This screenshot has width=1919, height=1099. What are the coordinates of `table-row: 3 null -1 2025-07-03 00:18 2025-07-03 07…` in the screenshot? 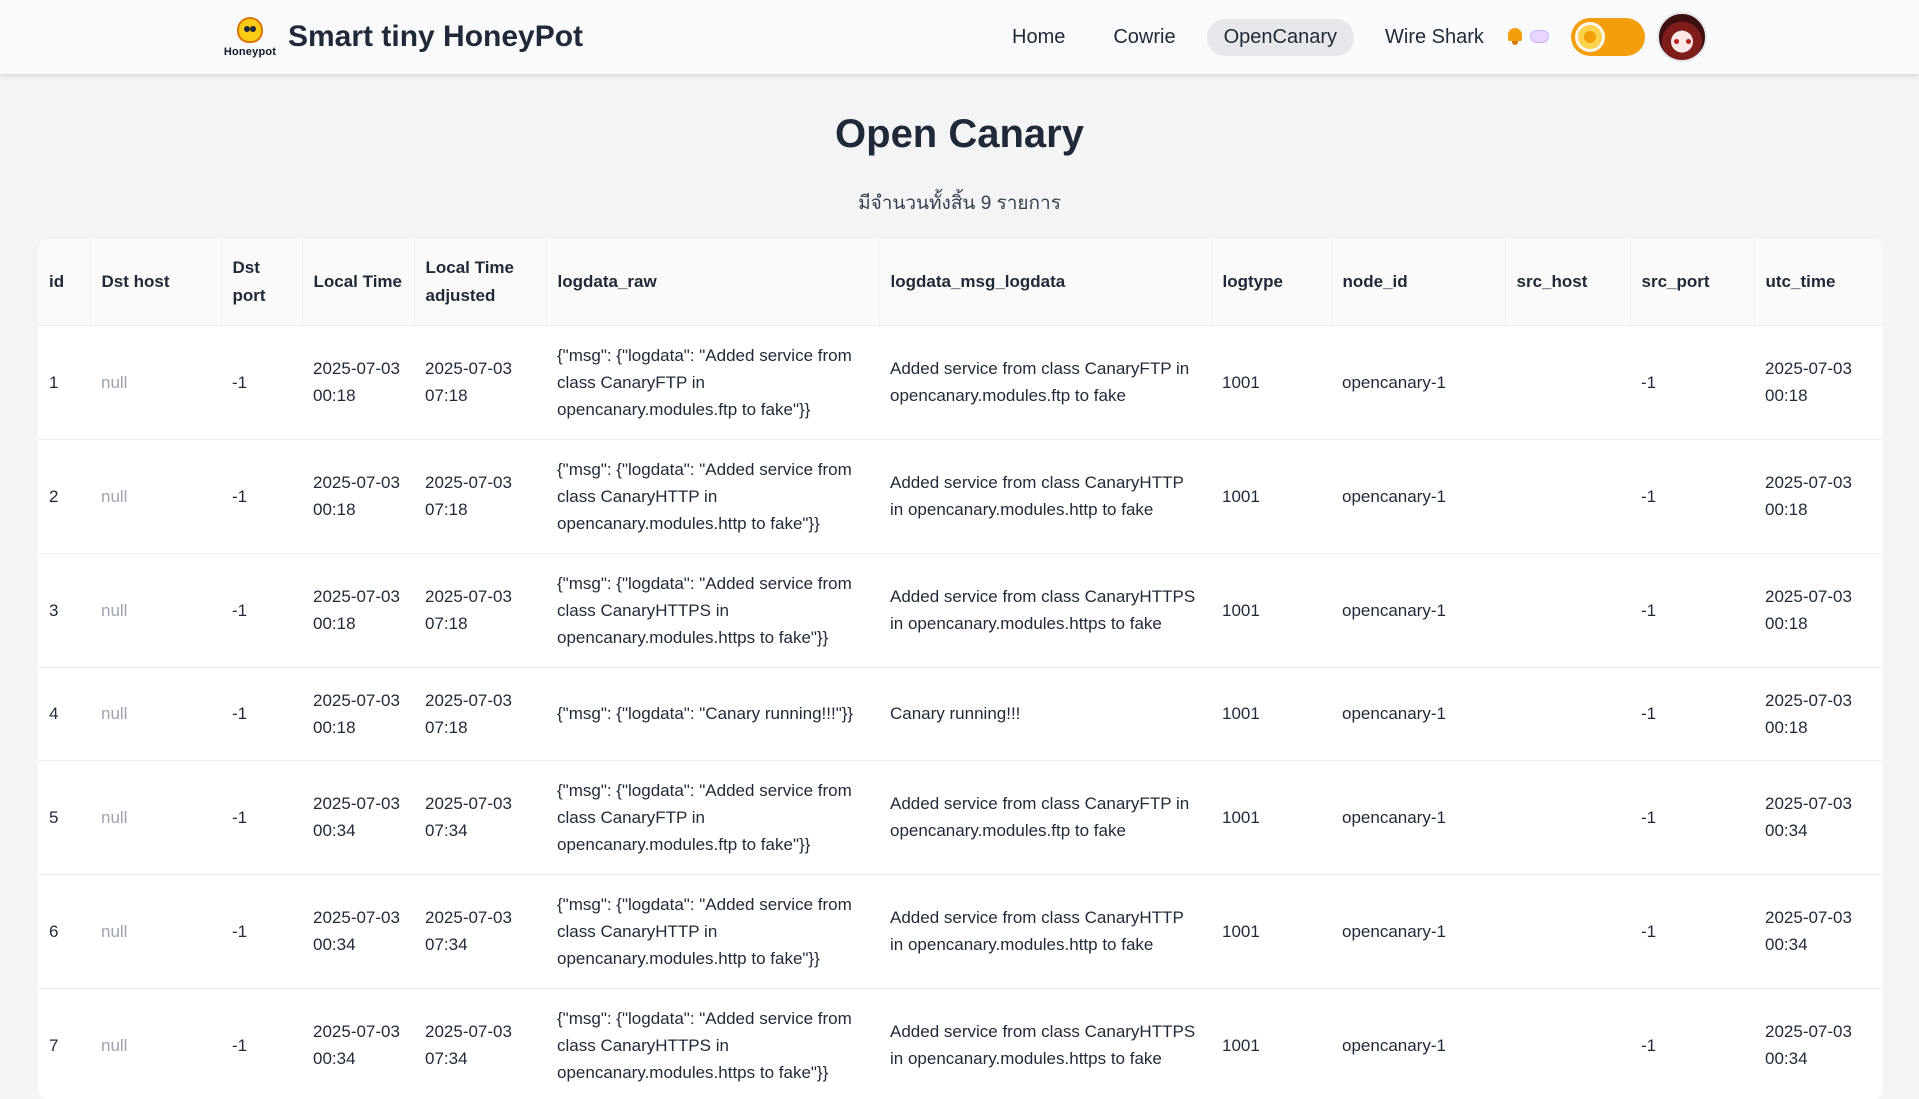 It's located at (960, 609).